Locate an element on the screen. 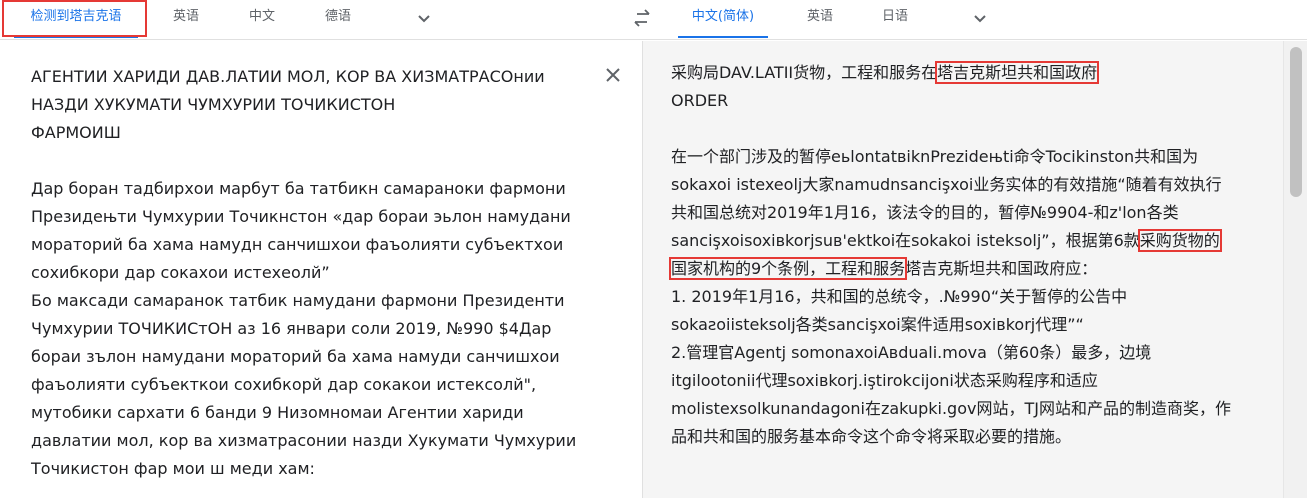  tab-target-chinese-simplified: 中文(简体) is located at coordinates (723, 19).